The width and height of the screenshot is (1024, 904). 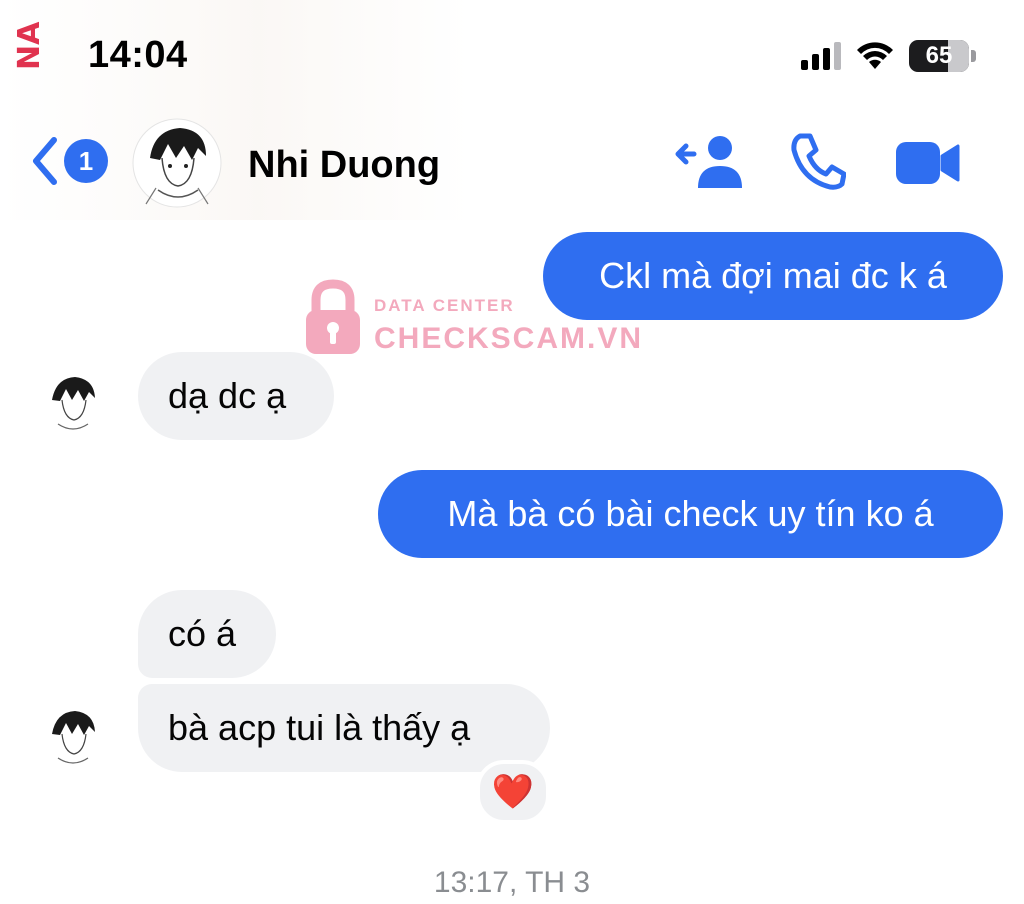 What do you see at coordinates (444, 305) in the screenshot?
I see `watermark-subtitle: DATA CENTER` at bounding box center [444, 305].